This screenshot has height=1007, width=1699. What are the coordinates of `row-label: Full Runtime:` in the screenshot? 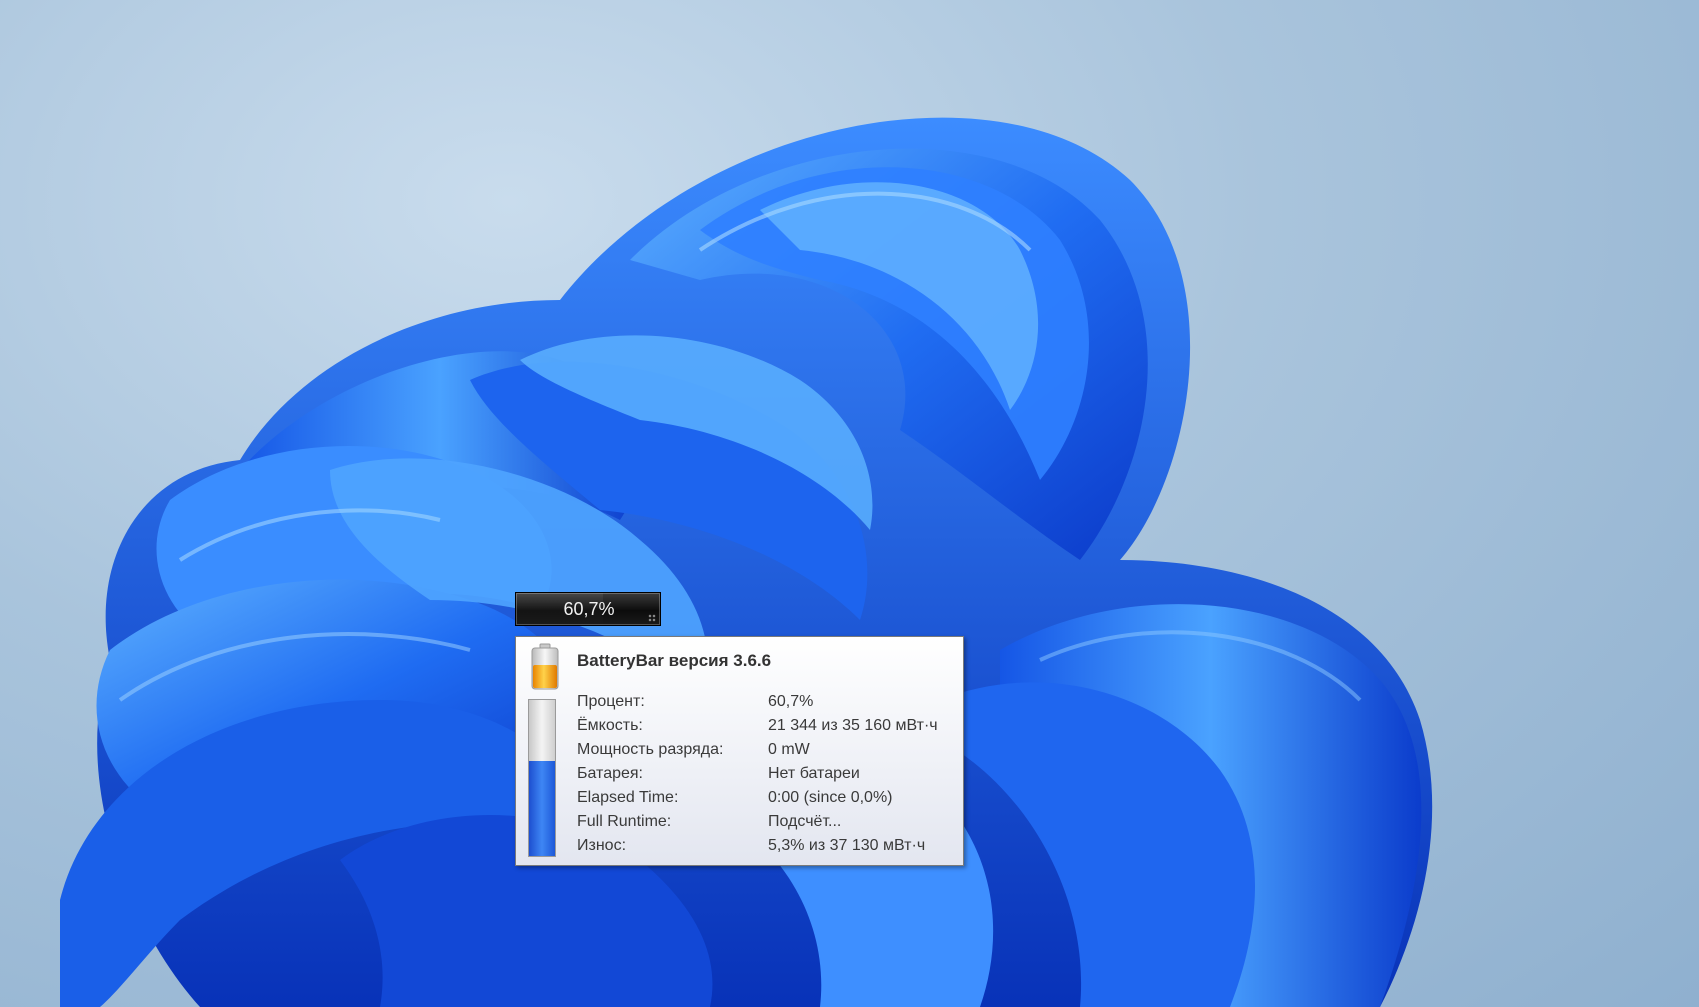 It's located at (624, 821).